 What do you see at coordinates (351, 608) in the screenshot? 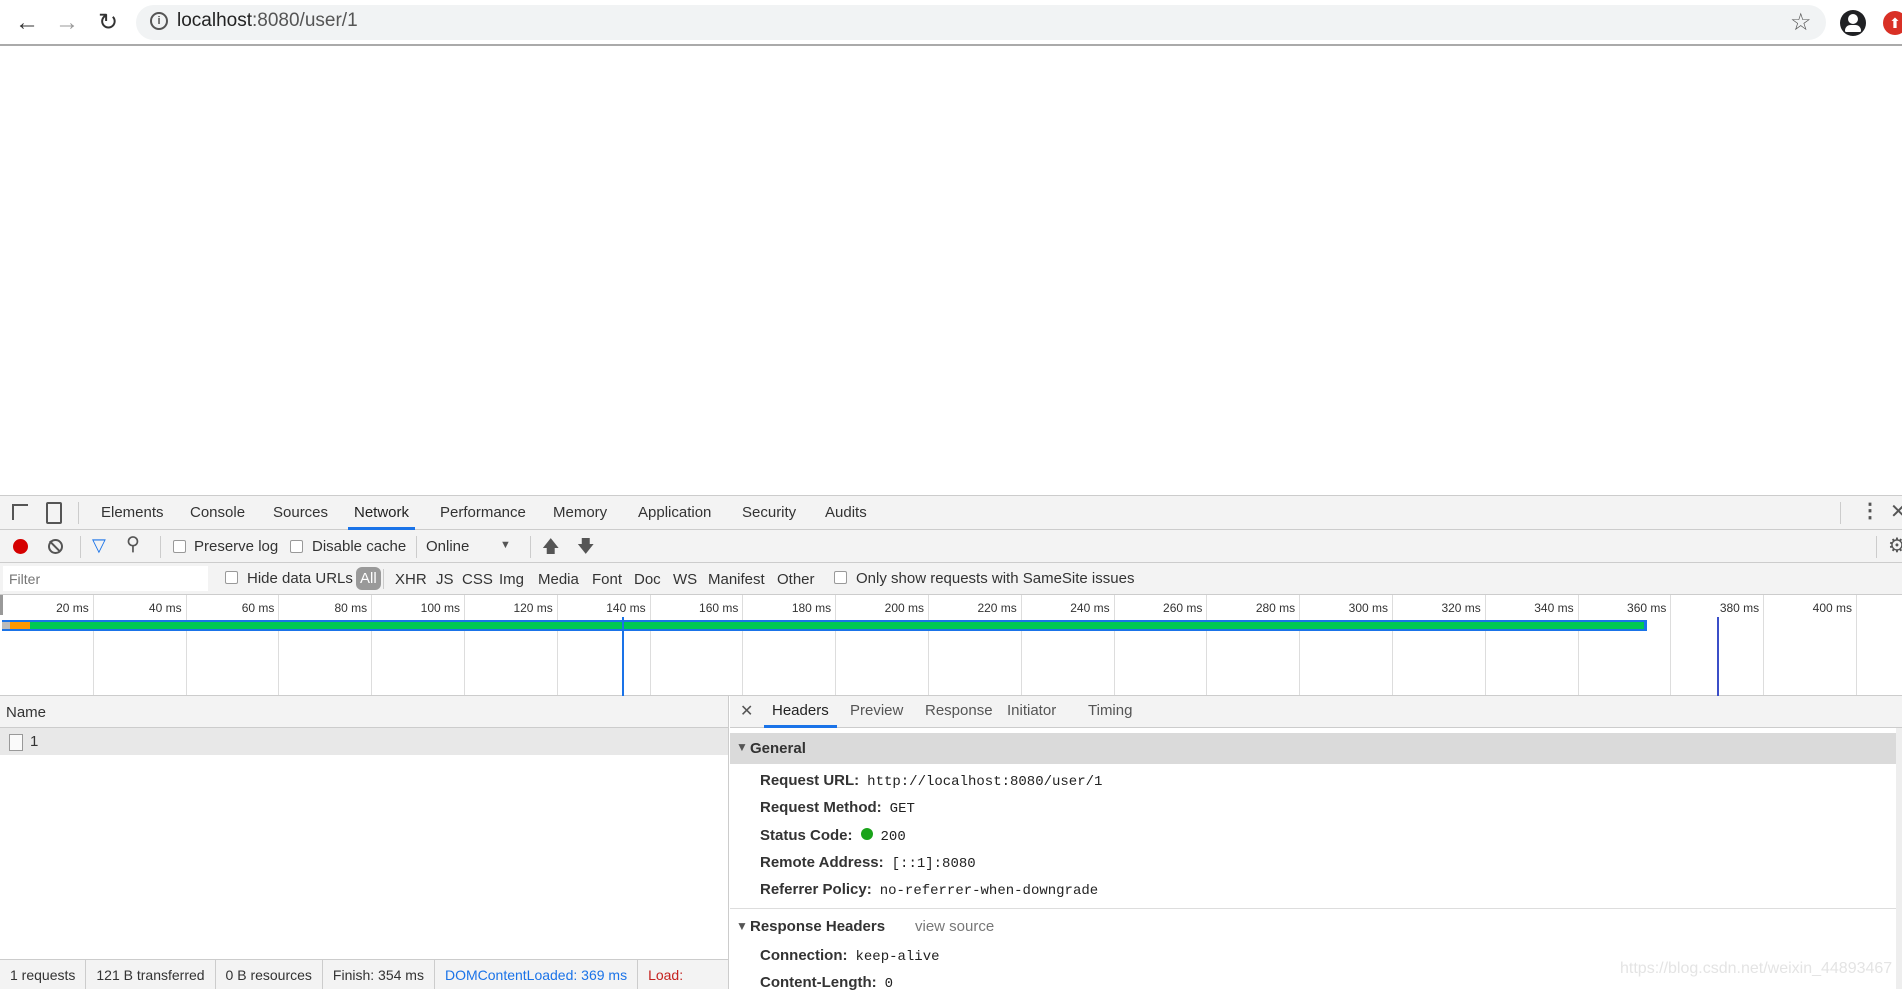
I see `tick-label: 80 ms` at bounding box center [351, 608].